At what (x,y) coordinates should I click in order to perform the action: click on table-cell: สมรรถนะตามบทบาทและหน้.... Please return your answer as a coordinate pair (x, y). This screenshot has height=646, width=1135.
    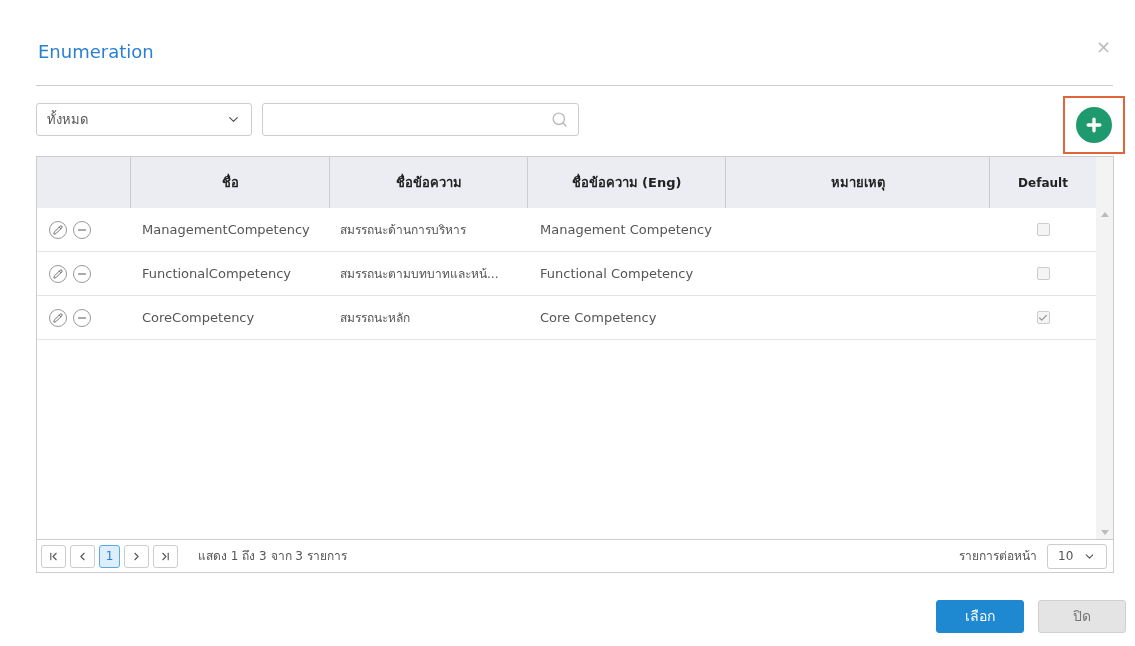
    Looking at the image, I should click on (419, 273).